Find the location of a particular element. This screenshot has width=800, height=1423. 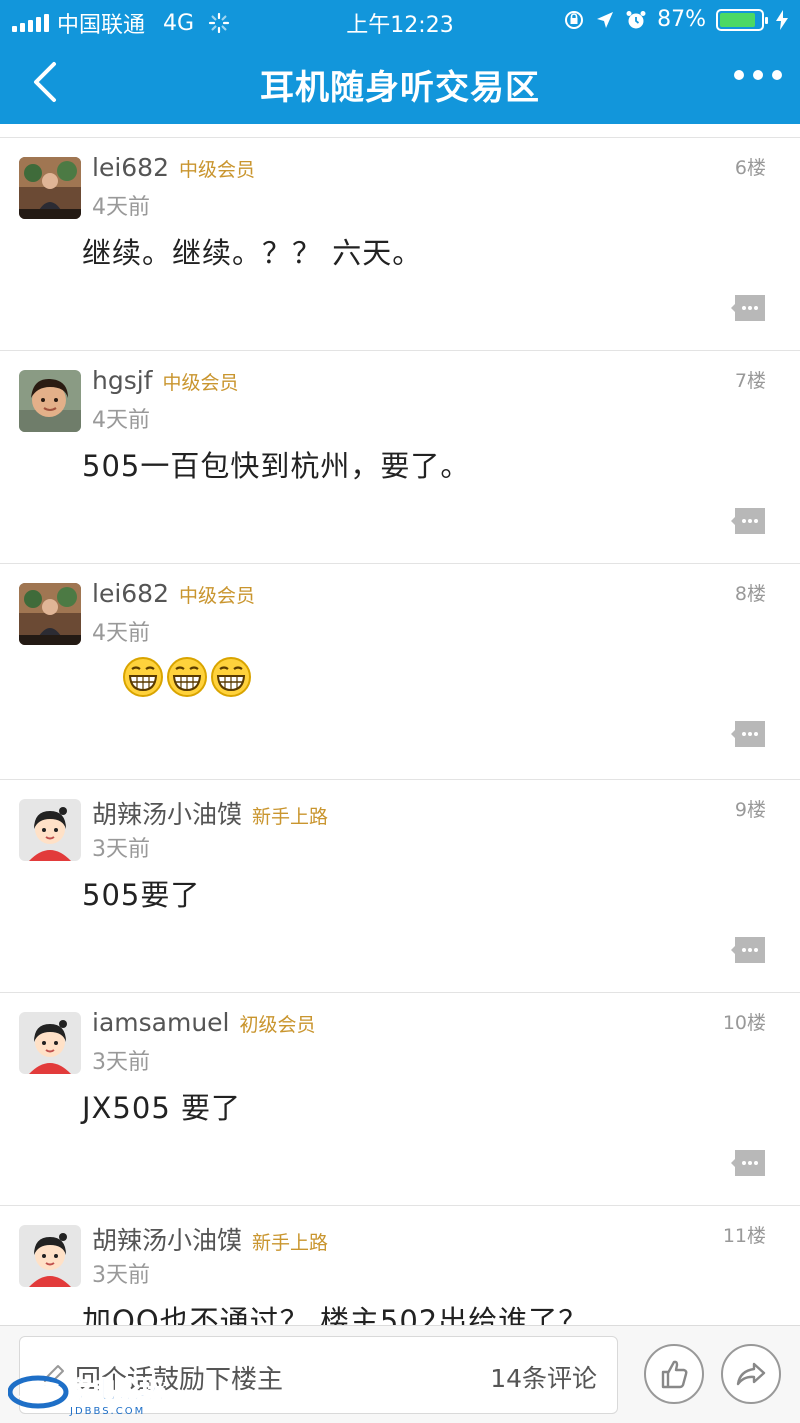

share-button is located at coordinates (751, 1374).